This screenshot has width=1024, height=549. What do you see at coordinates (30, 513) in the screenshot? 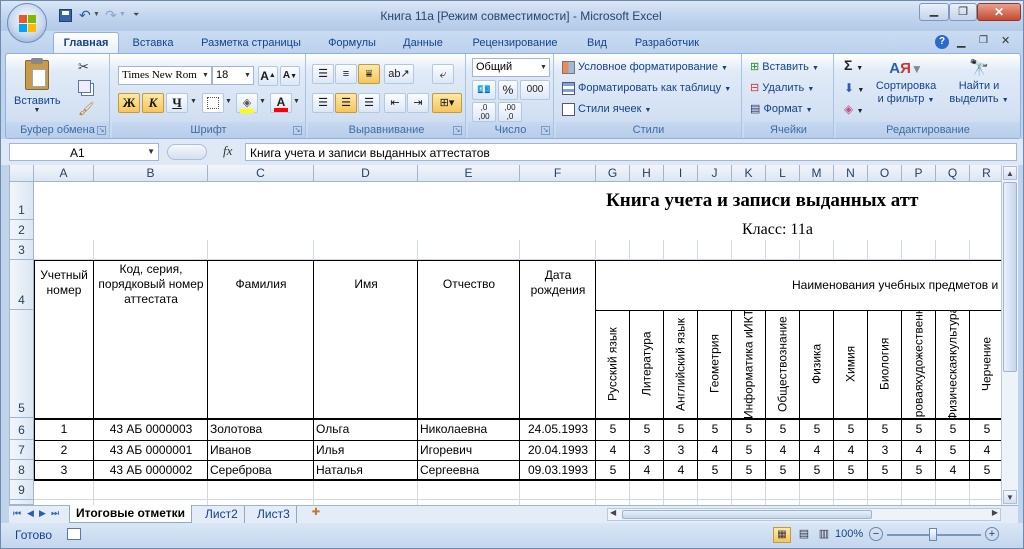
I see `prev-sheet-icon: ◀` at bounding box center [30, 513].